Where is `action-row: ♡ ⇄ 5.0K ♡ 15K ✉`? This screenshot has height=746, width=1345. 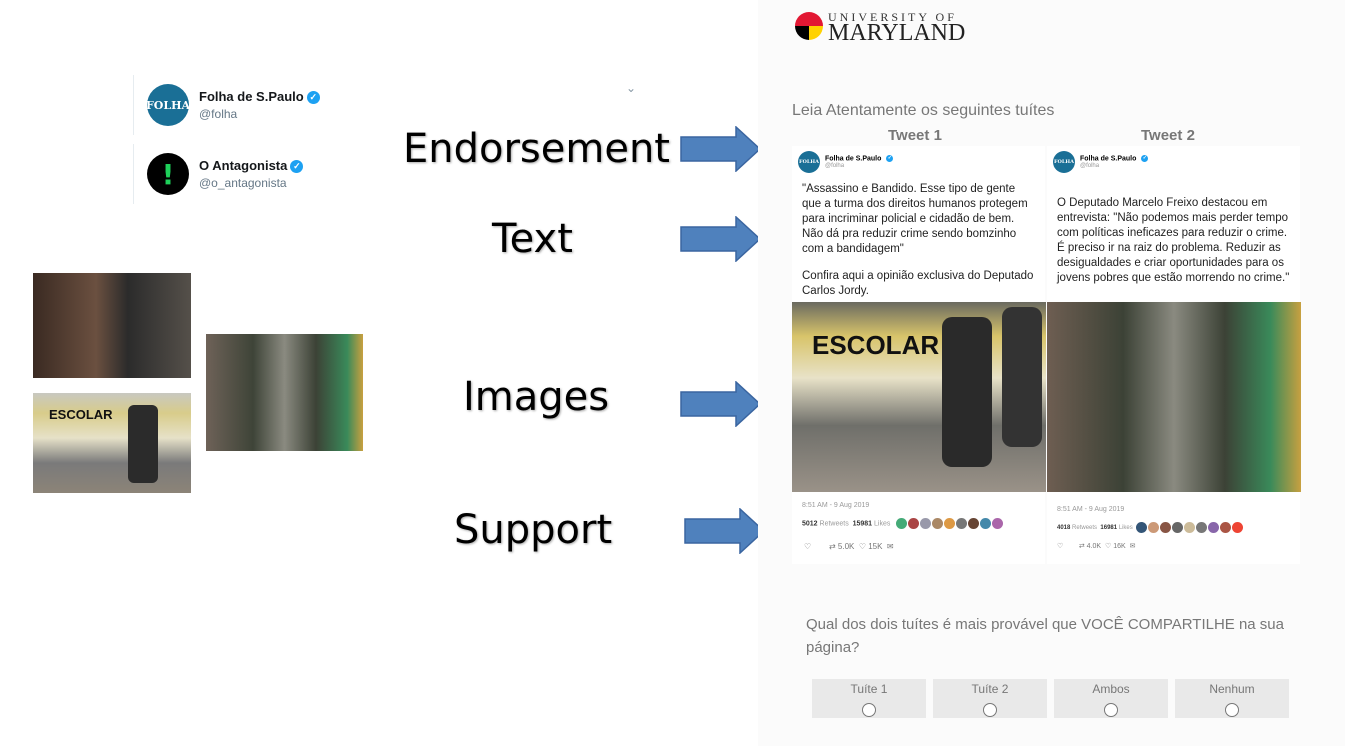
action-row: ♡ ⇄ 5.0K ♡ 15K ✉ is located at coordinates (849, 546).